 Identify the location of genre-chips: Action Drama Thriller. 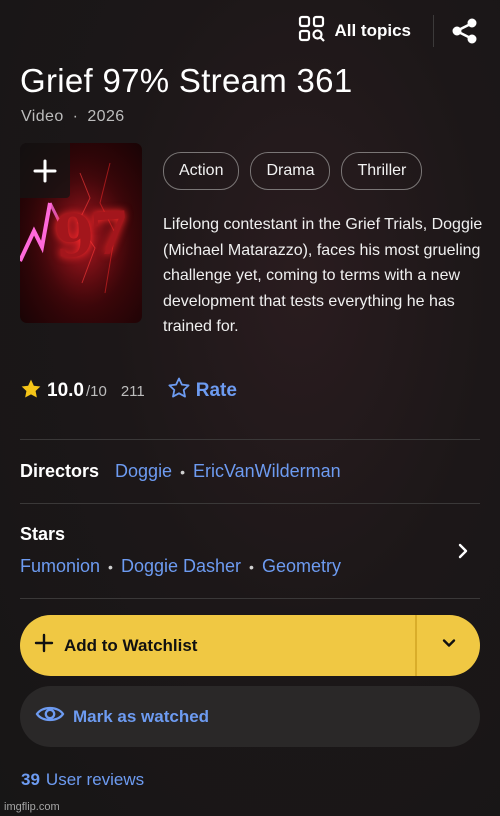
(293, 171).